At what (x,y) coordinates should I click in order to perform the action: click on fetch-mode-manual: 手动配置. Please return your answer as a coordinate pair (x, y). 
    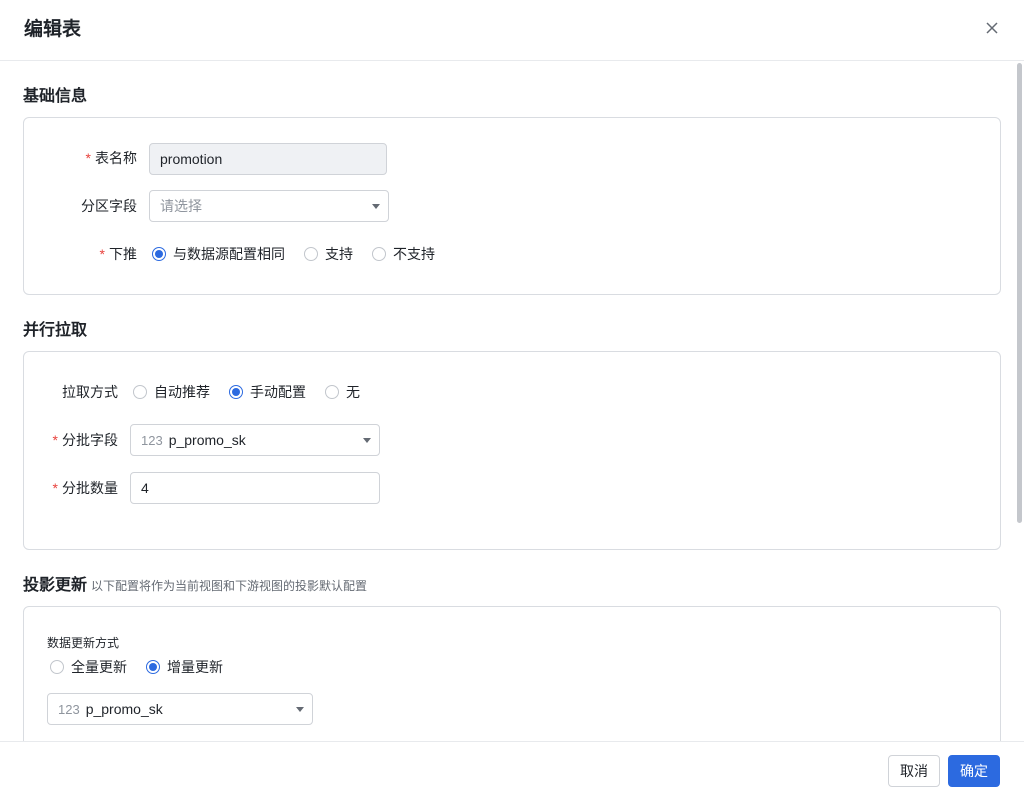
    Looking at the image, I should click on (267, 392).